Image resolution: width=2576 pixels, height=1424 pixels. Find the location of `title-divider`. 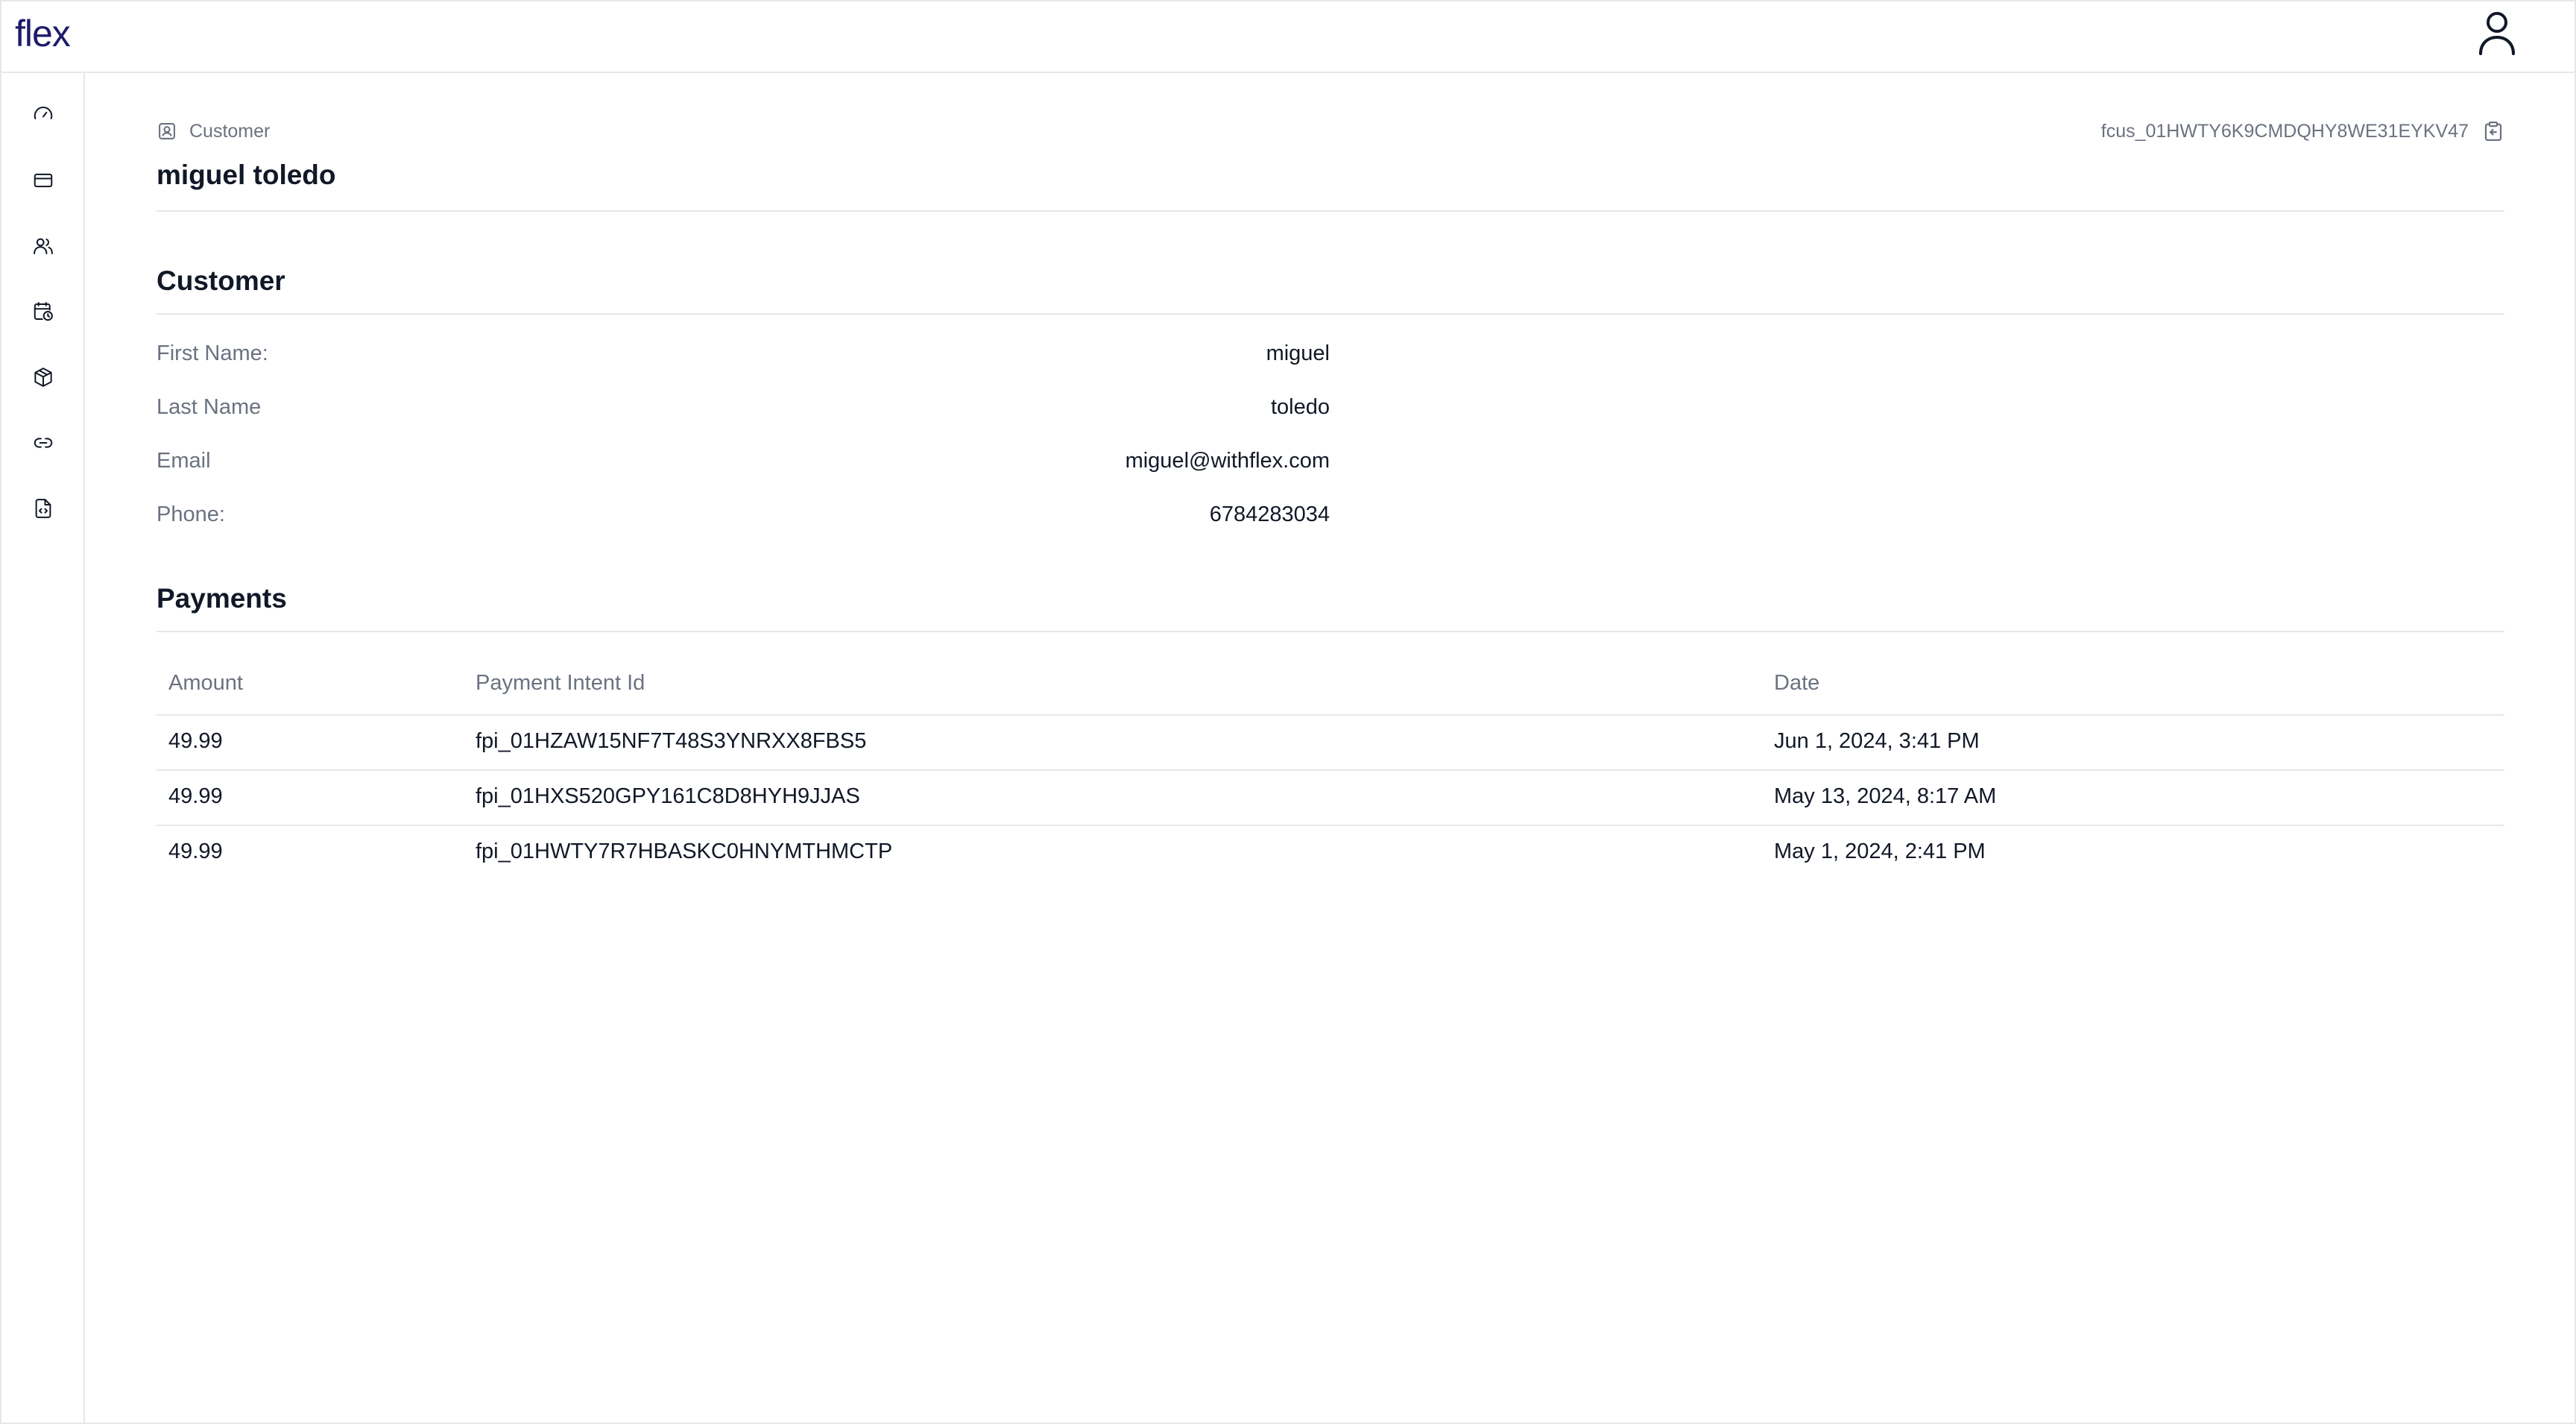

title-divider is located at coordinates (1330, 211).